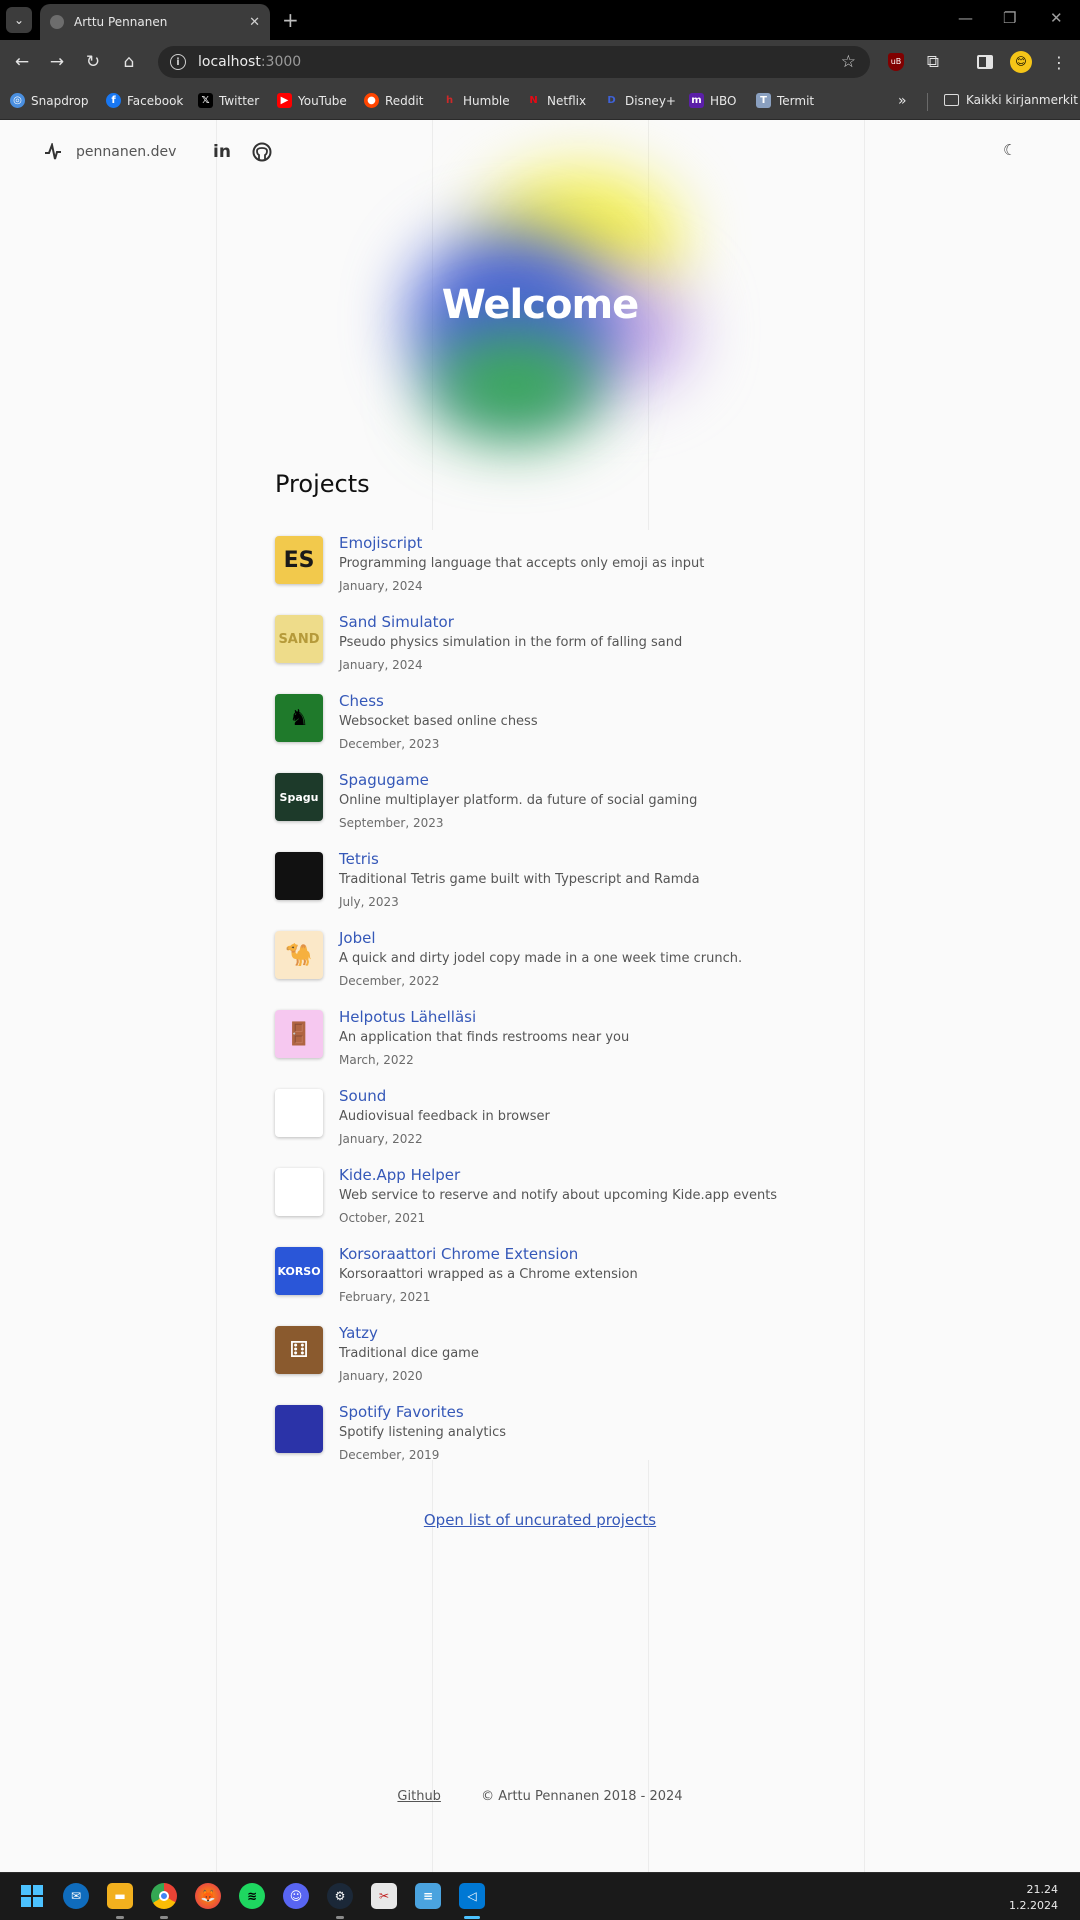 Image resolution: width=1080 pixels, height=1920 pixels. Describe the element at coordinates (254, 22) in the screenshot. I see `close-tab-icon: ✕` at that location.